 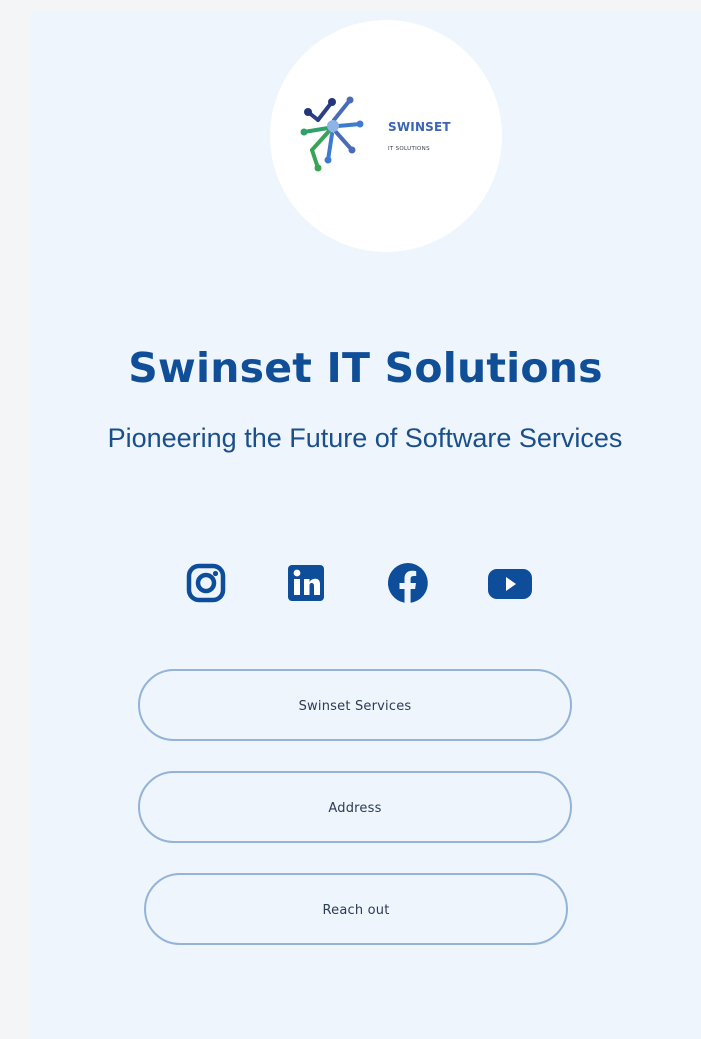 What do you see at coordinates (409, 149) in the screenshot?
I see `logo-tagline: IT SOLUTIONS` at bounding box center [409, 149].